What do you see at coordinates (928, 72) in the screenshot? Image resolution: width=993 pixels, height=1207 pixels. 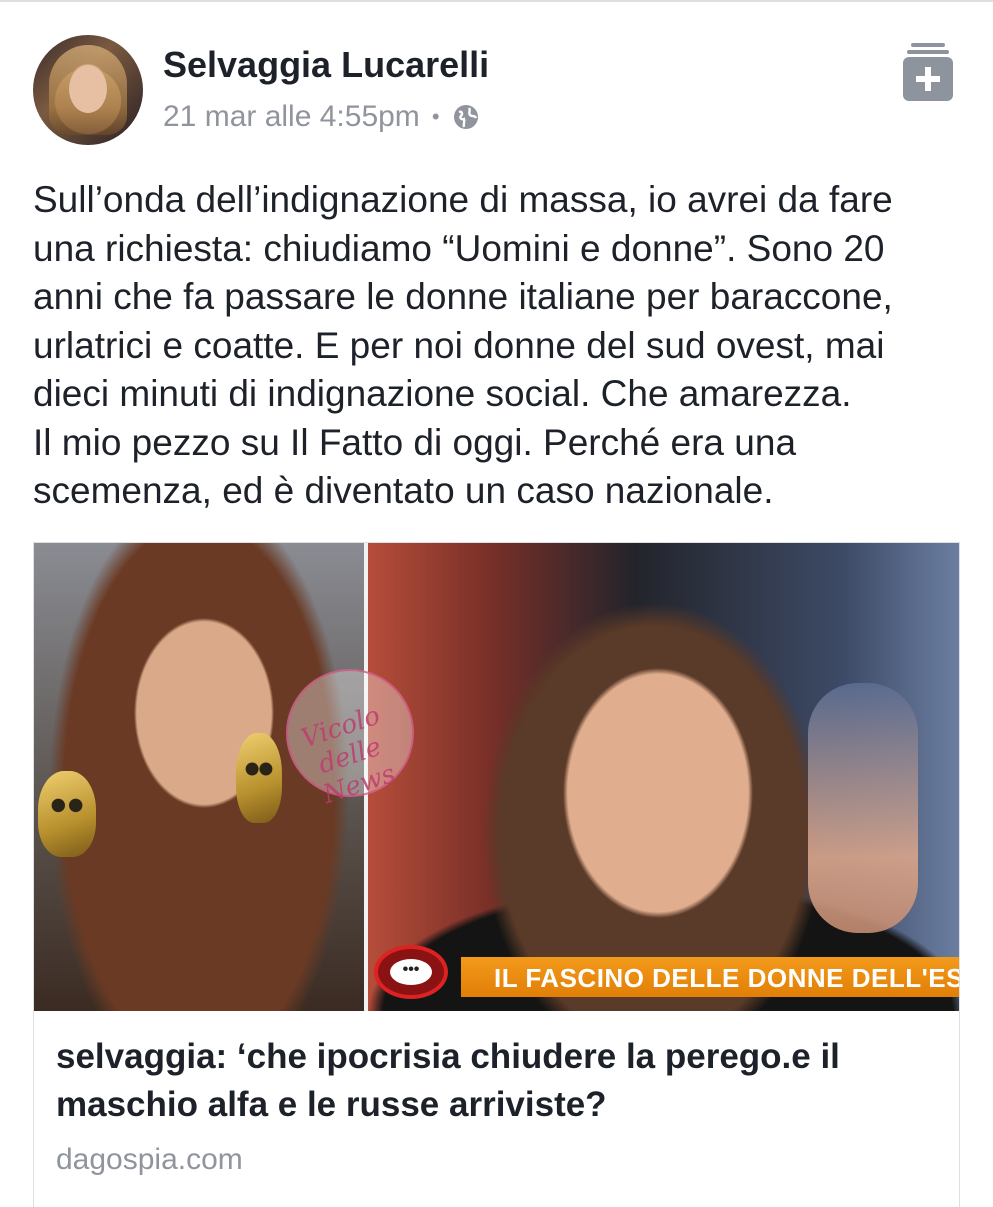 I see `save-post-icon` at bounding box center [928, 72].